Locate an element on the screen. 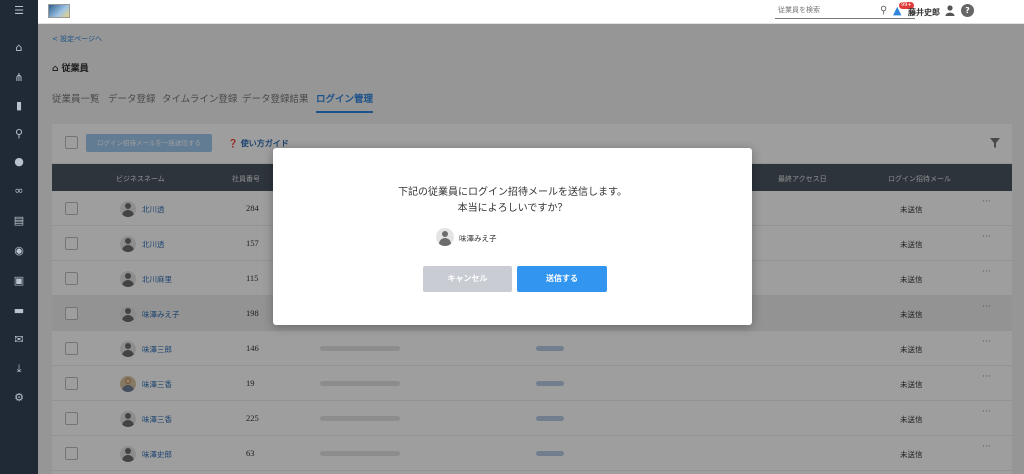 This screenshot has height=474, width=1024. mail-icon: ✉ is located at coordinates (19, 340).